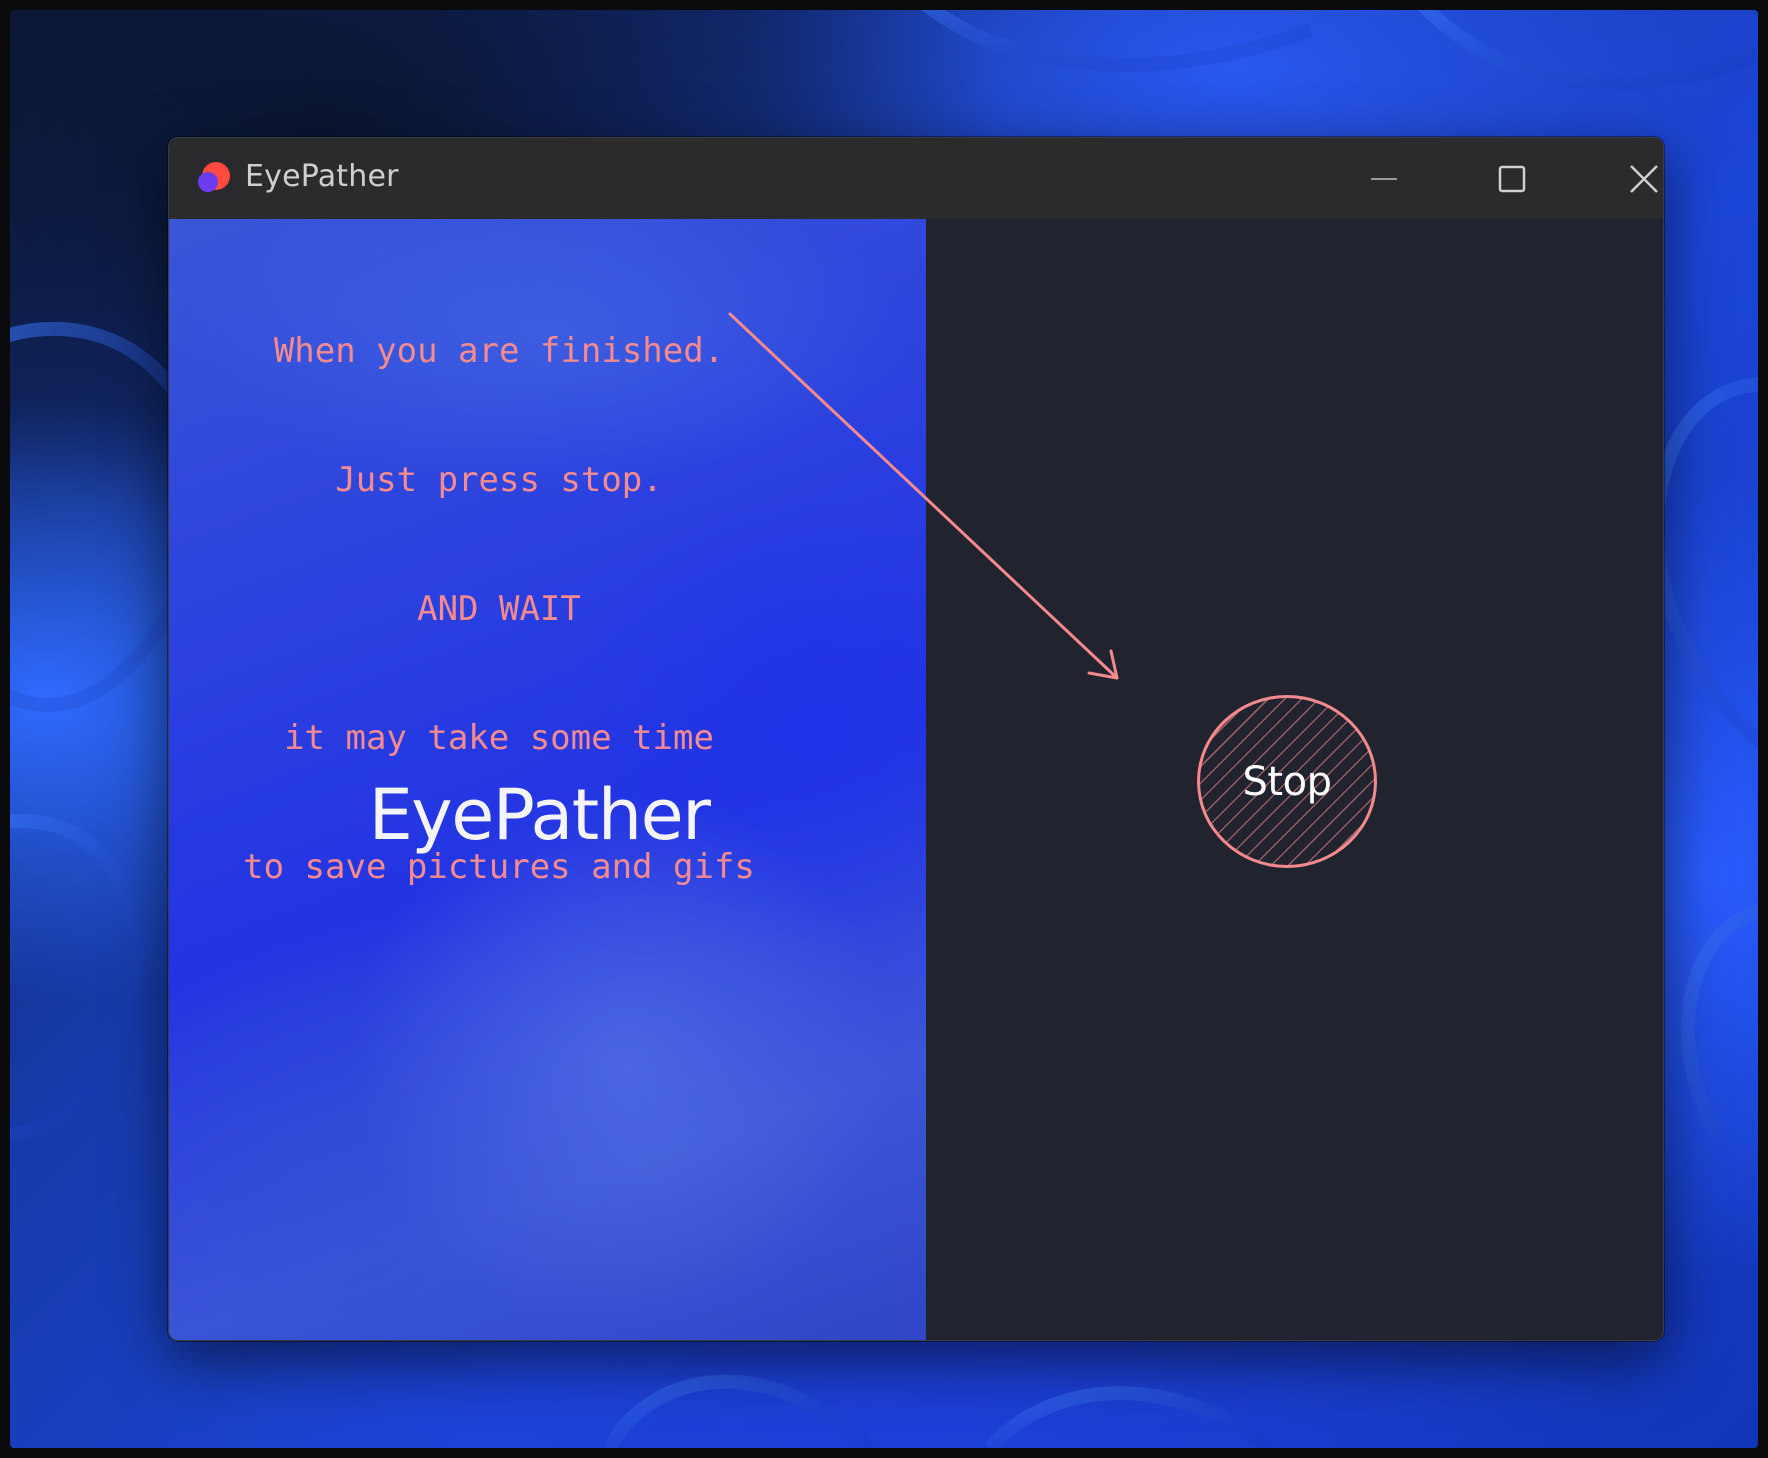 The image size is (1768, 1458). What do you see at coordinates (213, 177) in the screenshot?
I see `app-logo-icon` at bounding box center [213, 177].